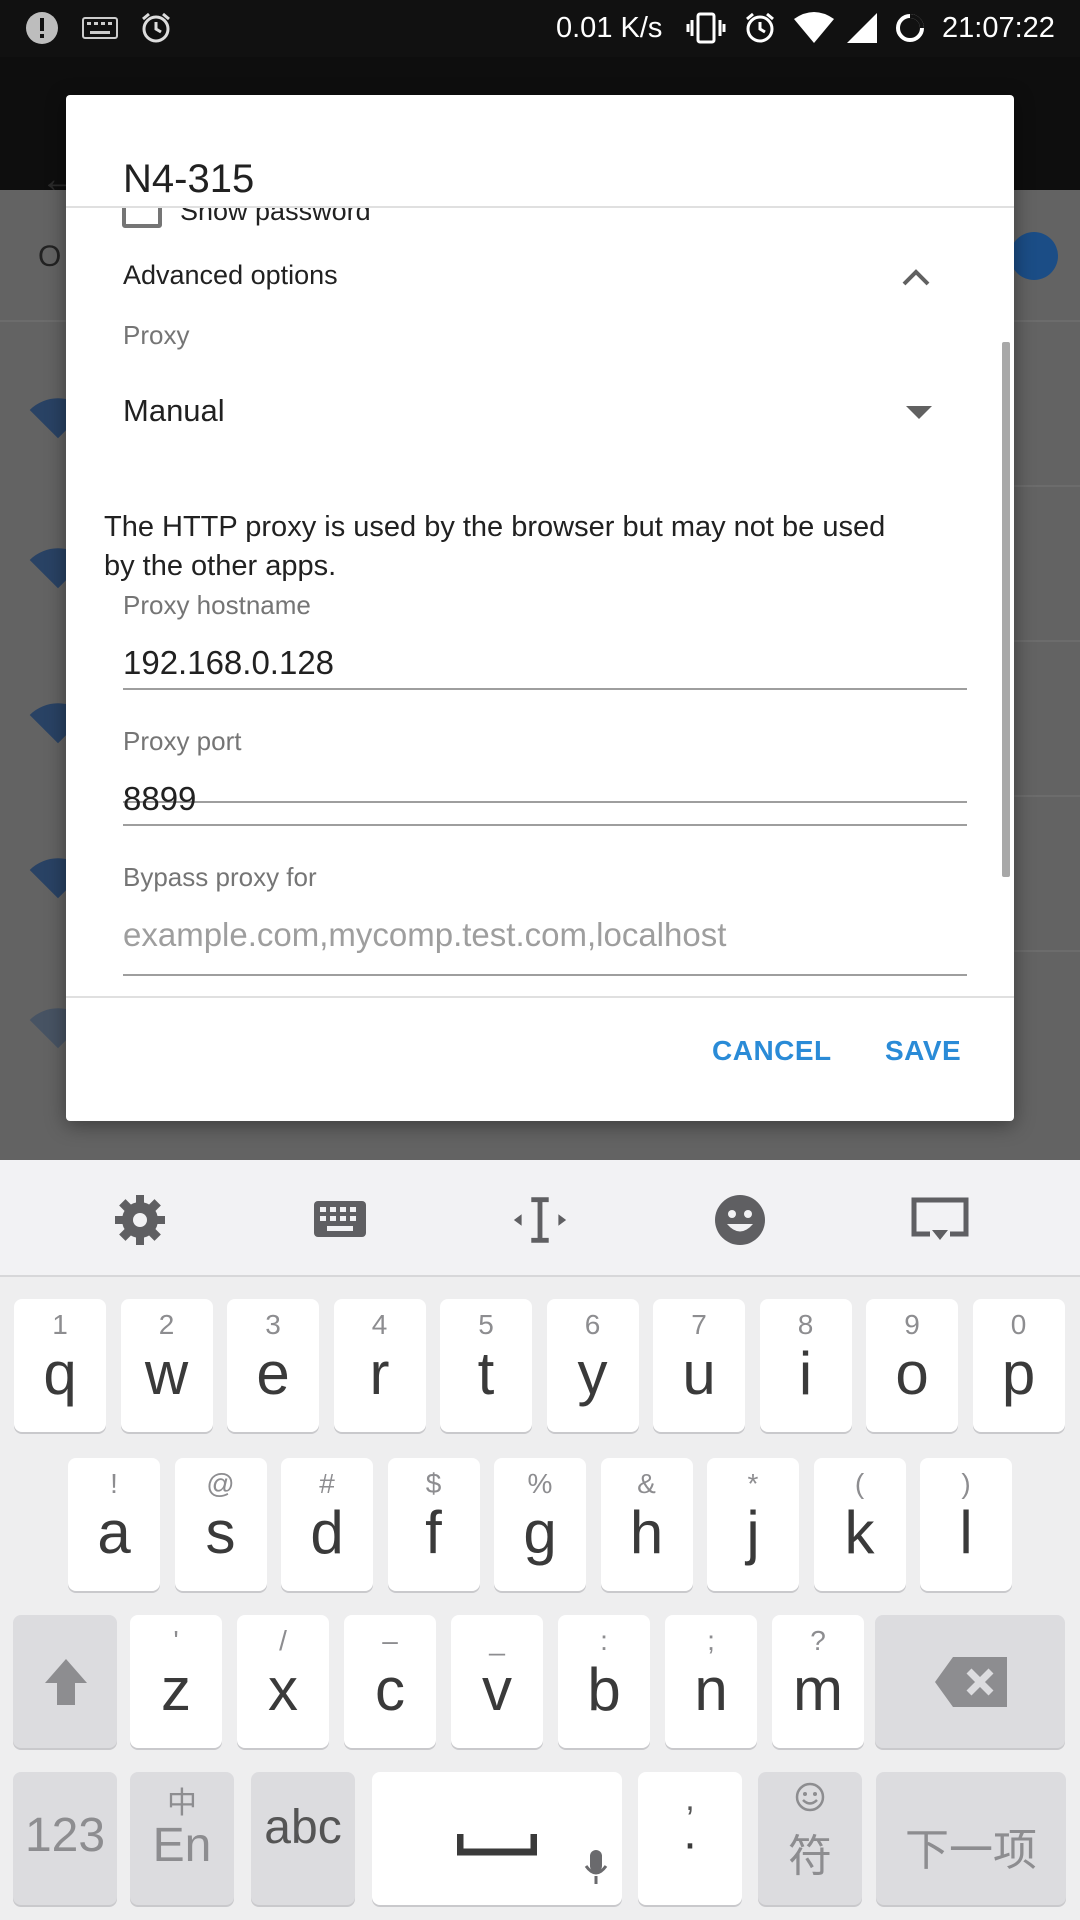  What do you see at coordinates (327, 1532) in the screenshot?
I see `key-label: d` at bounding box center [327, 1532].